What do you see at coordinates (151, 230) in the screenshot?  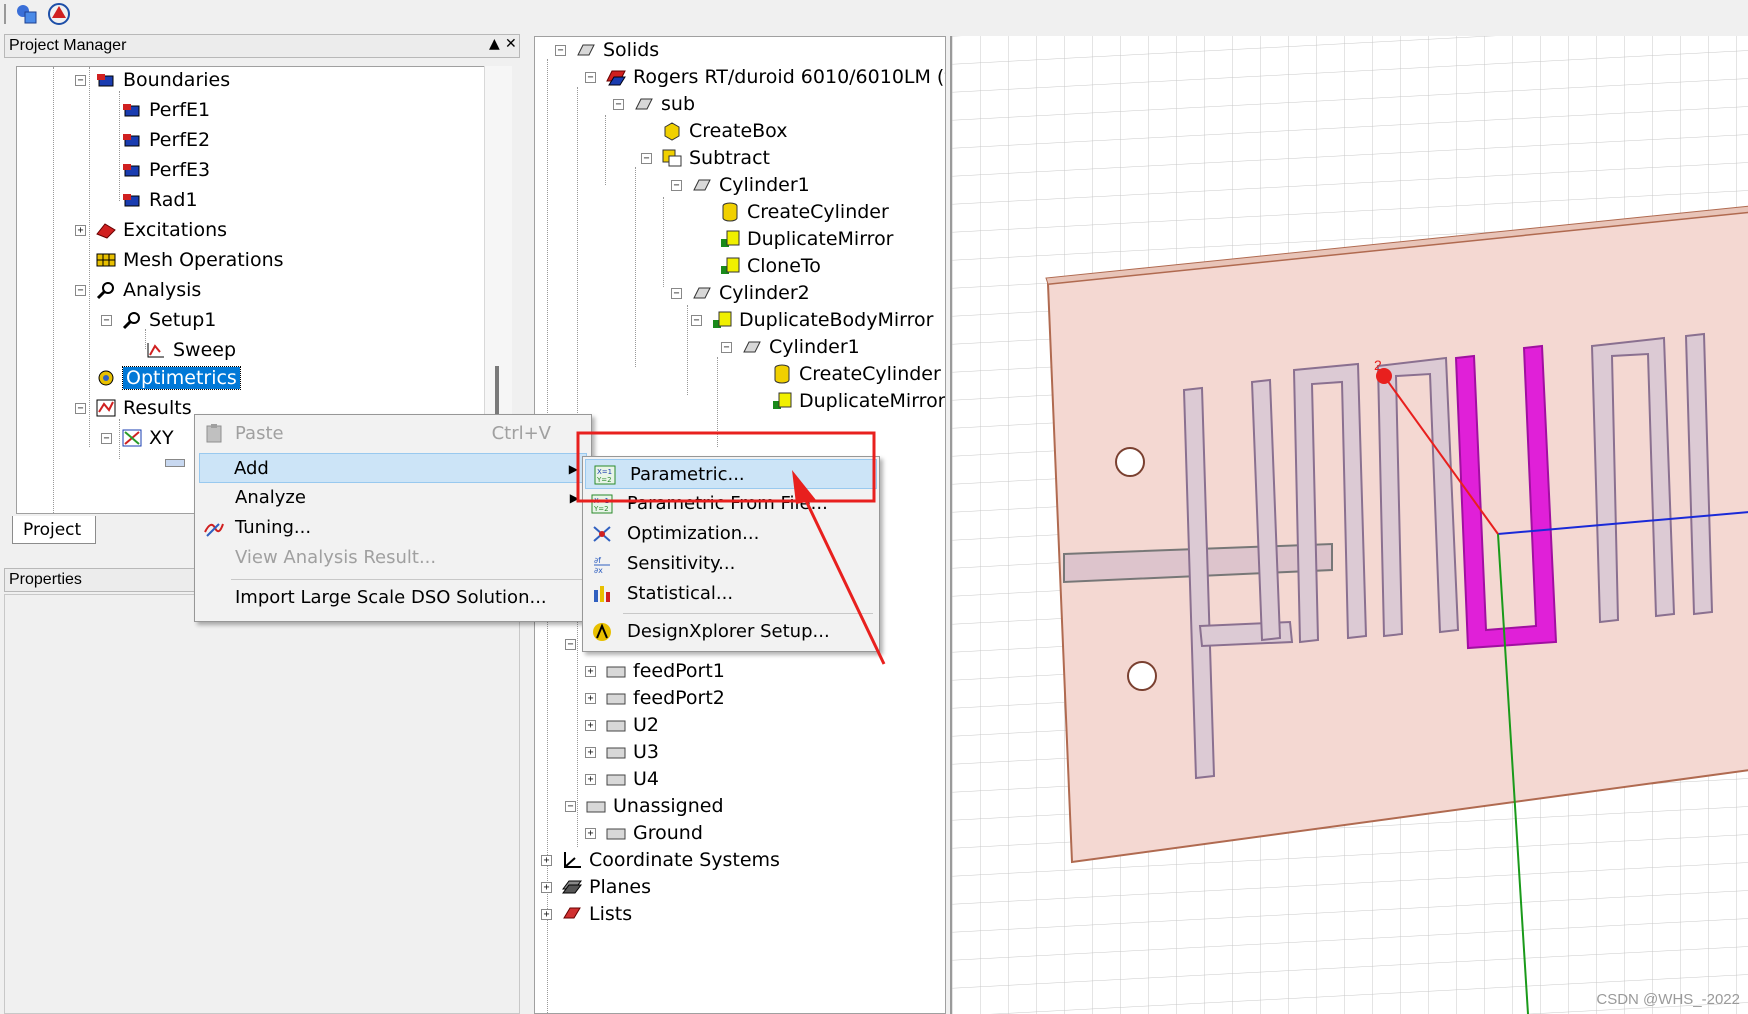 I see `tree-item-excitations: + Excitations` at bounding box center [151, 230].